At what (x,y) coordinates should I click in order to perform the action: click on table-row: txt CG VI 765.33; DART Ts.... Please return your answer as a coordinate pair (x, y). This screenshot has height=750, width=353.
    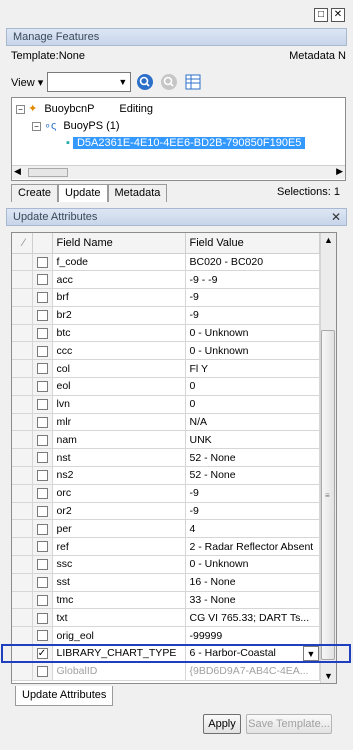
    Looking at the image, I should click on (166, 618).